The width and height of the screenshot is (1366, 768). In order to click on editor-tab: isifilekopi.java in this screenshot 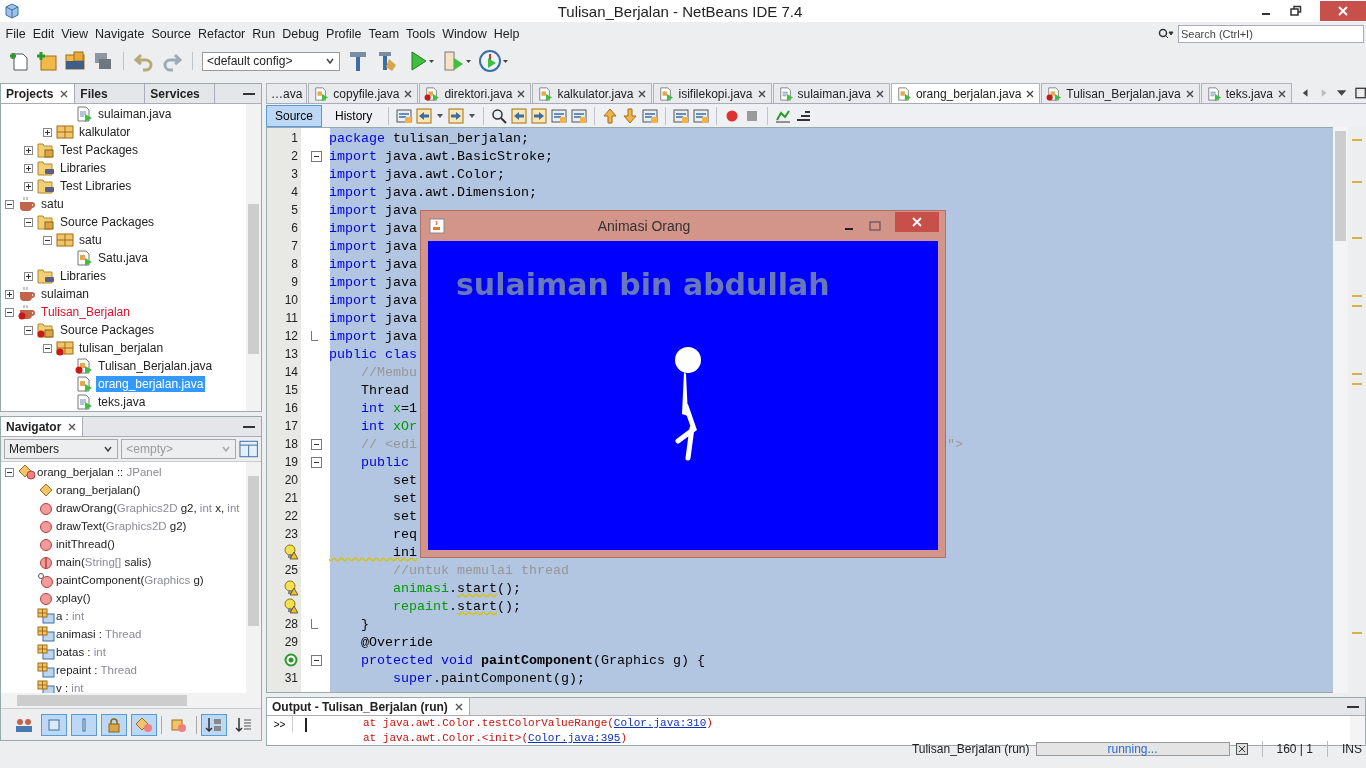, I will do `click(712, 93)`.